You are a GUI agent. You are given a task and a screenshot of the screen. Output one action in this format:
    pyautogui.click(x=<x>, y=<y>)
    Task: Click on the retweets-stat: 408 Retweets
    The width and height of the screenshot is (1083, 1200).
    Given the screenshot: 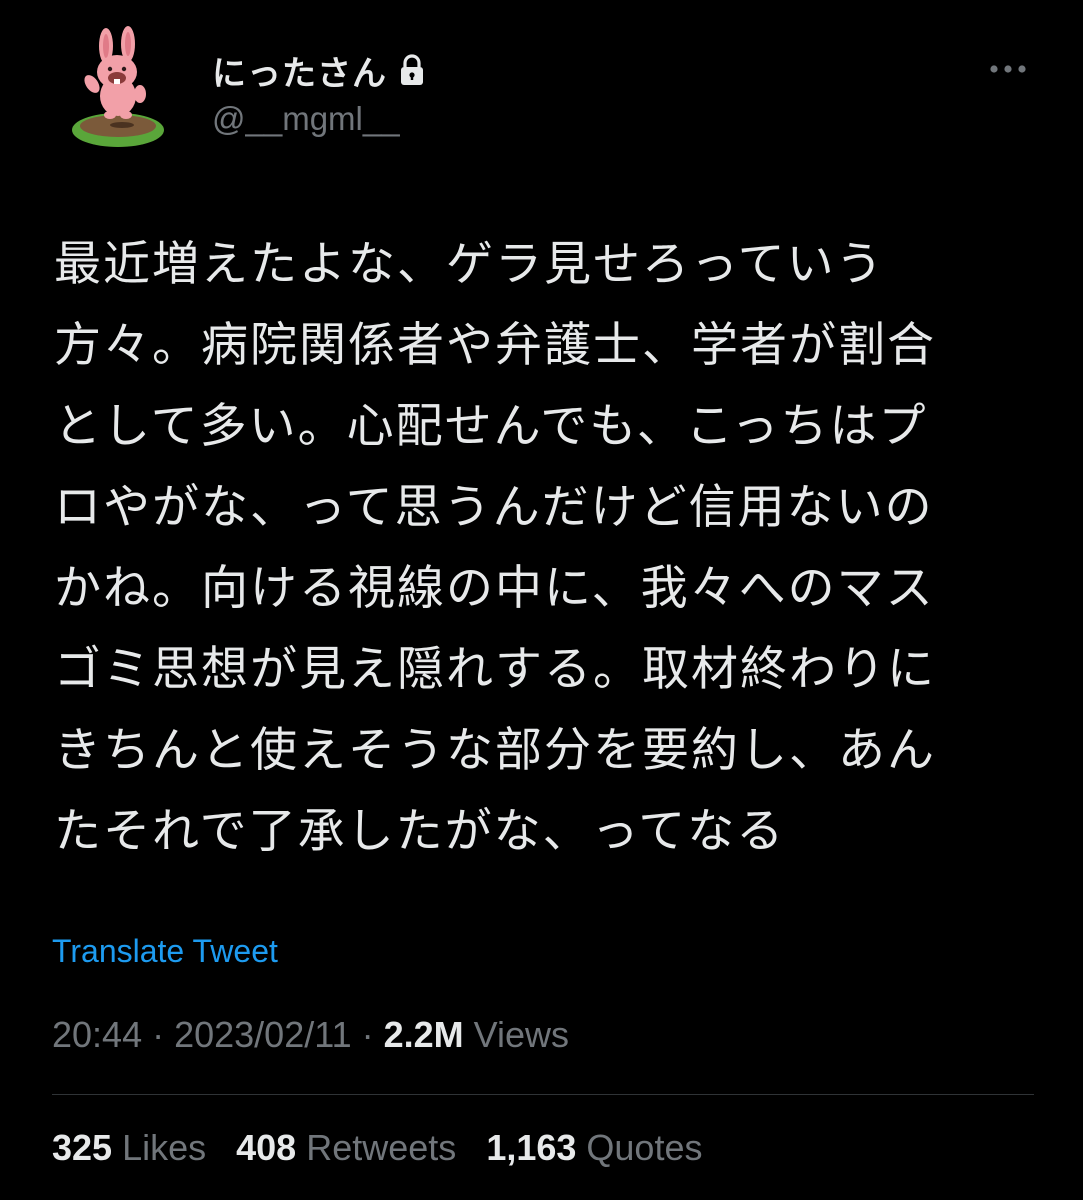 What is the action you would take?
    pyautogui.click(x=346, y=1148)
    